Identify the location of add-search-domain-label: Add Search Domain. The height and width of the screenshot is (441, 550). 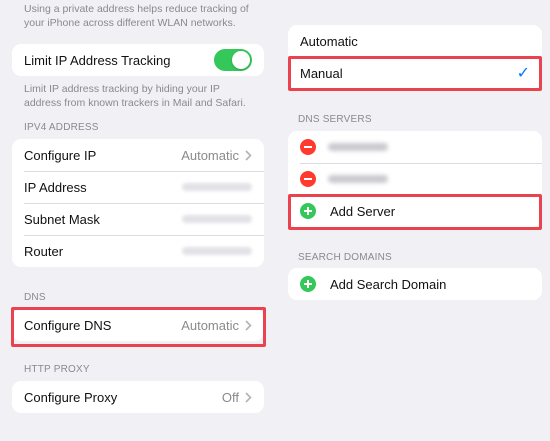
(388, 284).